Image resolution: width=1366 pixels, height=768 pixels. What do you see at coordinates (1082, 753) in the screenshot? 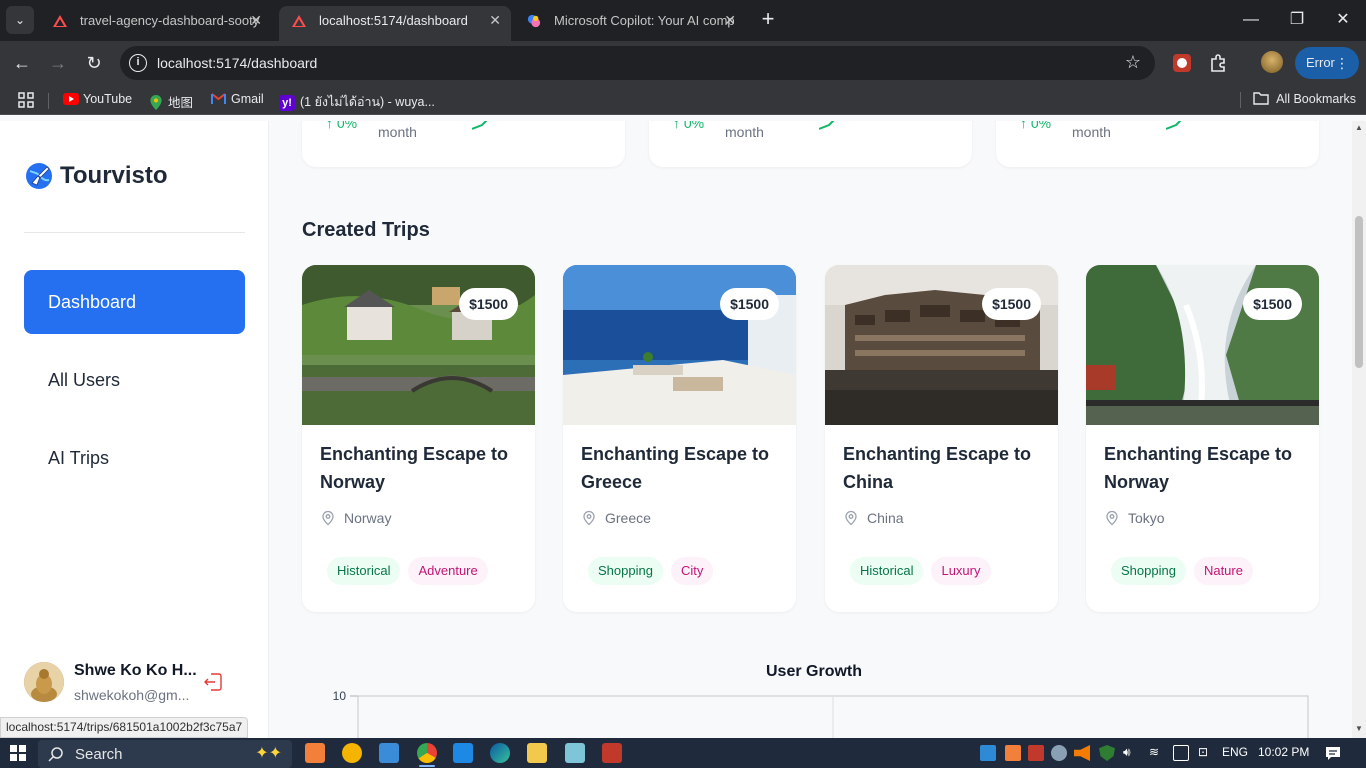
I see `tray-speaker-muted-icon` at bounding box center [1082, 753].